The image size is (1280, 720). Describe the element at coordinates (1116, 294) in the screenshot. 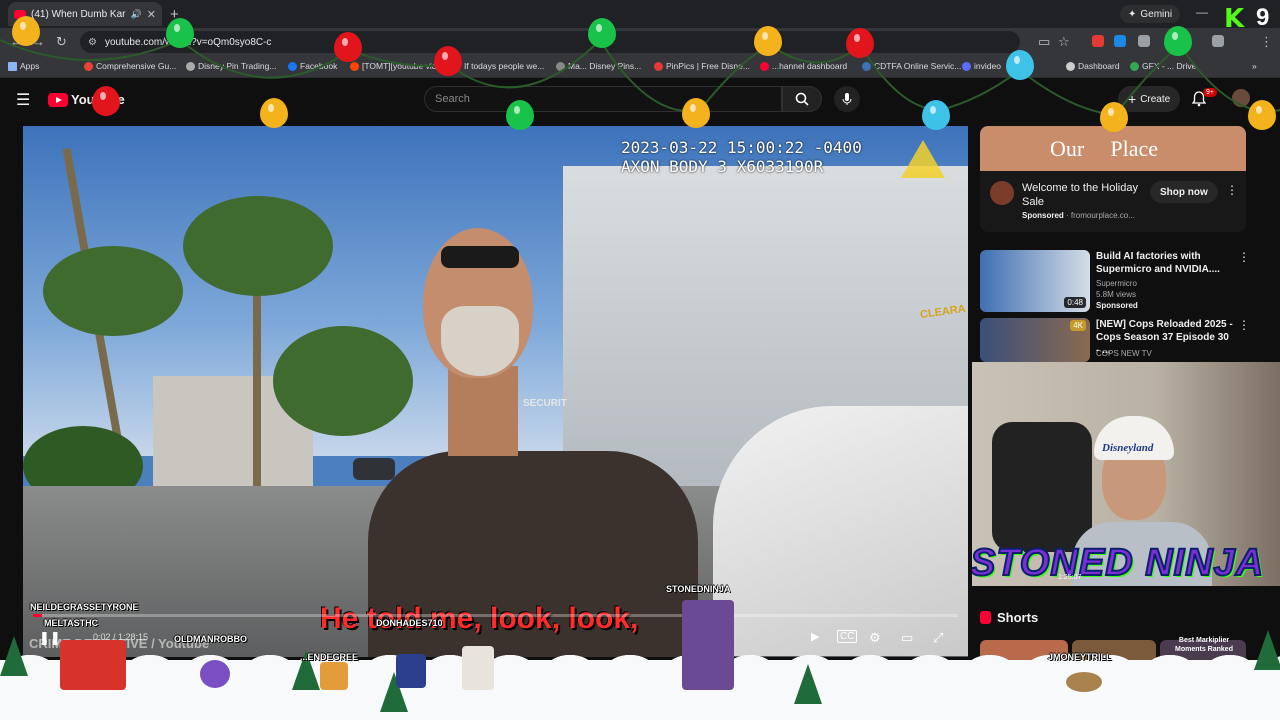

I see `view-count: 5.8M views` at that location.